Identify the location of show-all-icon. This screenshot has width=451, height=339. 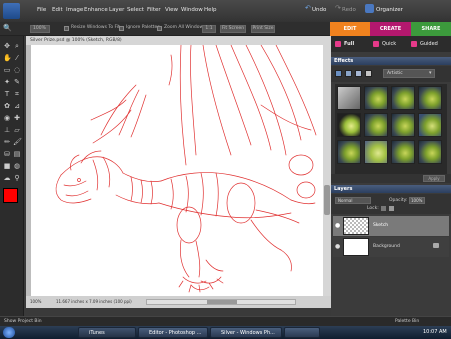
(368, 73).